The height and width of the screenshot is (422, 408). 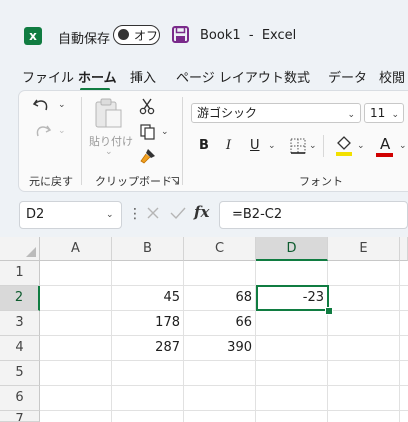 I want to click on format-painter-icon, so click(x=148, y=156).